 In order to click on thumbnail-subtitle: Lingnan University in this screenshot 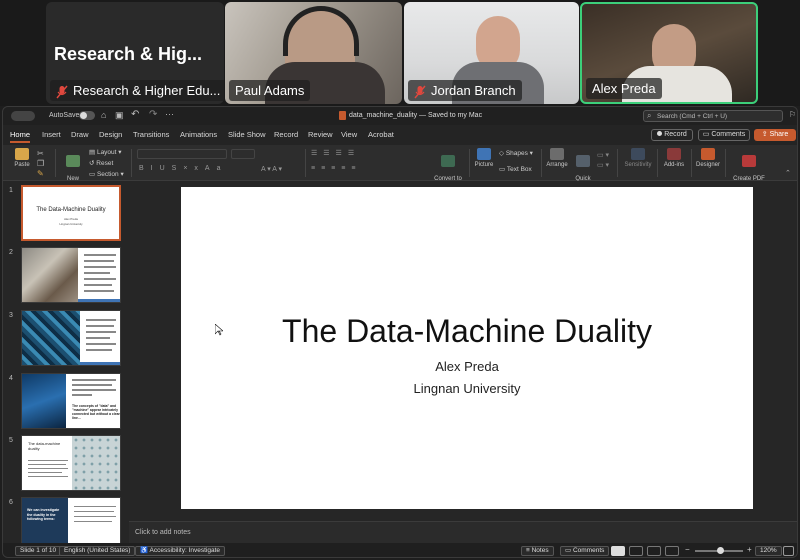, I will do `click(71, 224)`.